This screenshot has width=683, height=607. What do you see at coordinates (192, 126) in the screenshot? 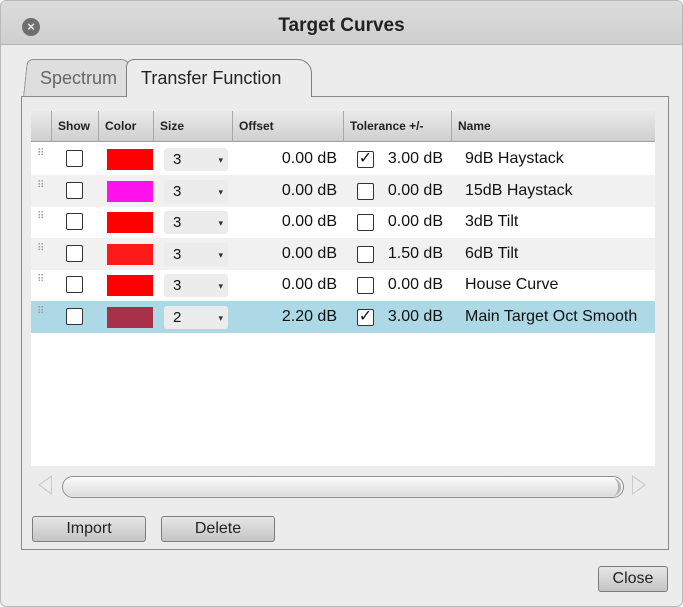
I see `header-size: Size` at bounding box center [192, 126].